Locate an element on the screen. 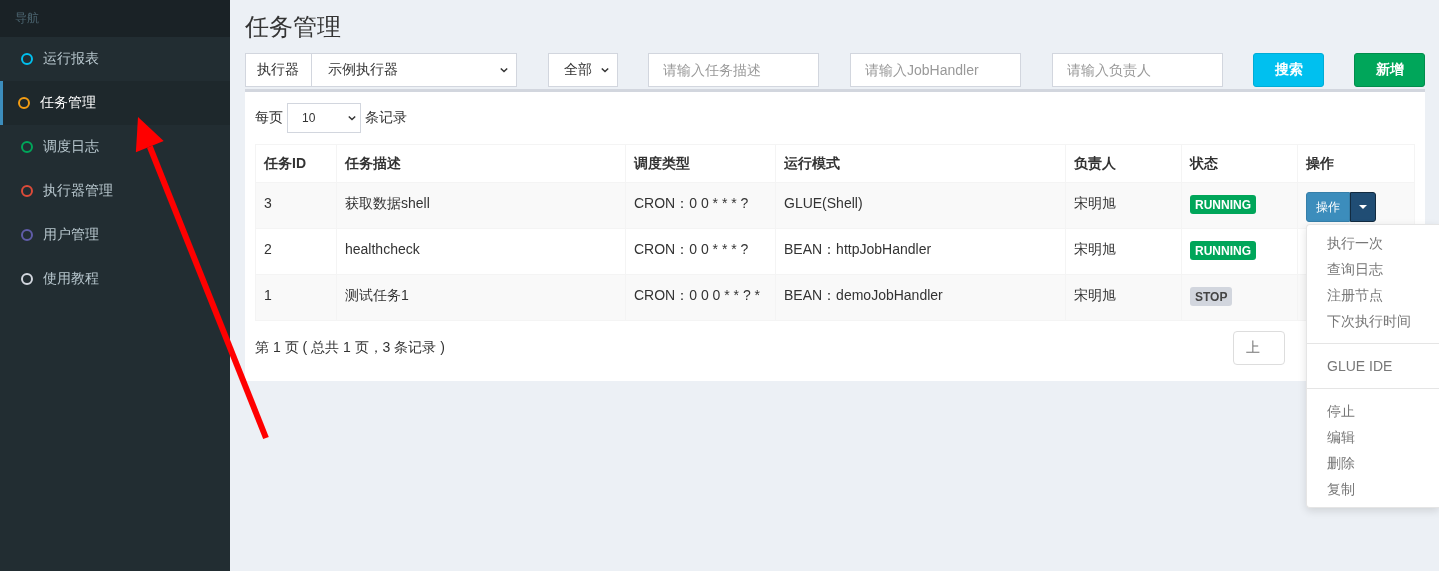  menu-item: GLUE IDE is located at coordinates (1373, 366).